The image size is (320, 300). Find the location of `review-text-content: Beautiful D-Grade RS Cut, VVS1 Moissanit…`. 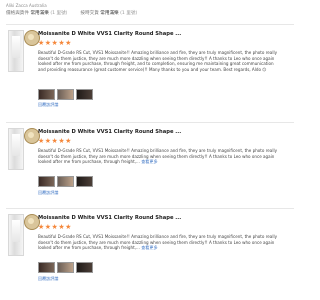

review-text-content: Beautiful D-Grade RS Cut, VVS1 Moissanit… is located at coordinates (158, 61).